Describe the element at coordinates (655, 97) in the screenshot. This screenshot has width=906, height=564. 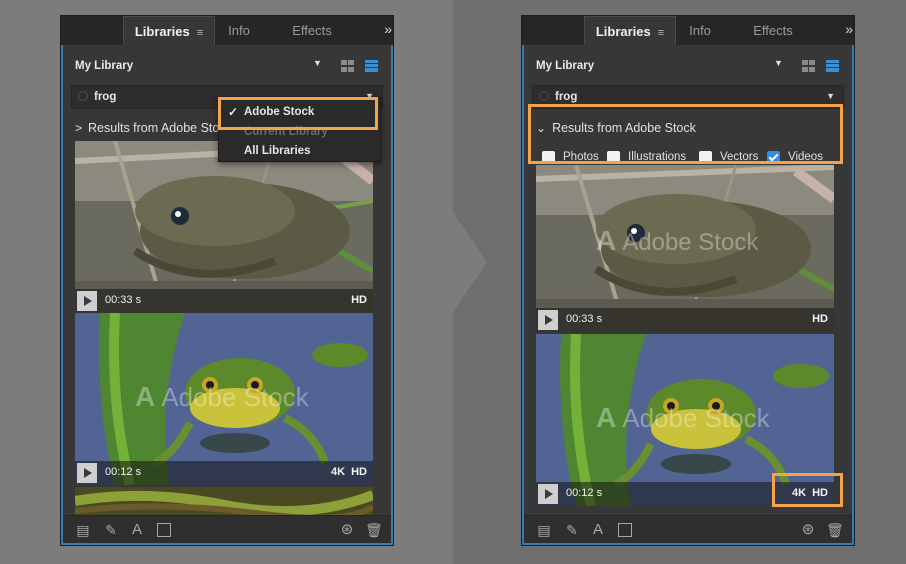
I see `search-input` at that location.